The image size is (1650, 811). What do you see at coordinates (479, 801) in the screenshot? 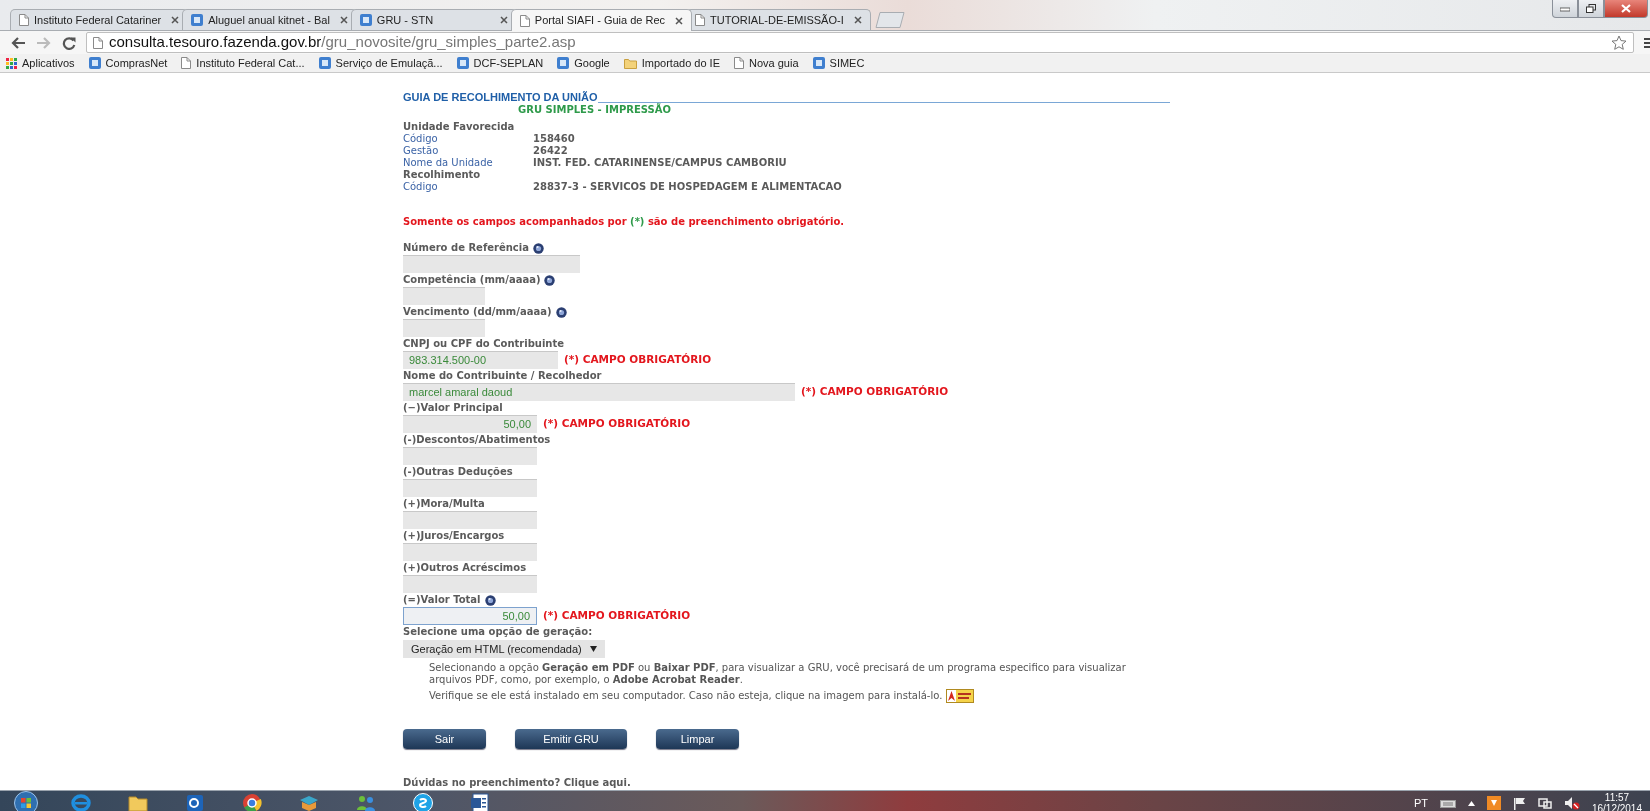
I see `document-icon` at bounding box center [479, 801].